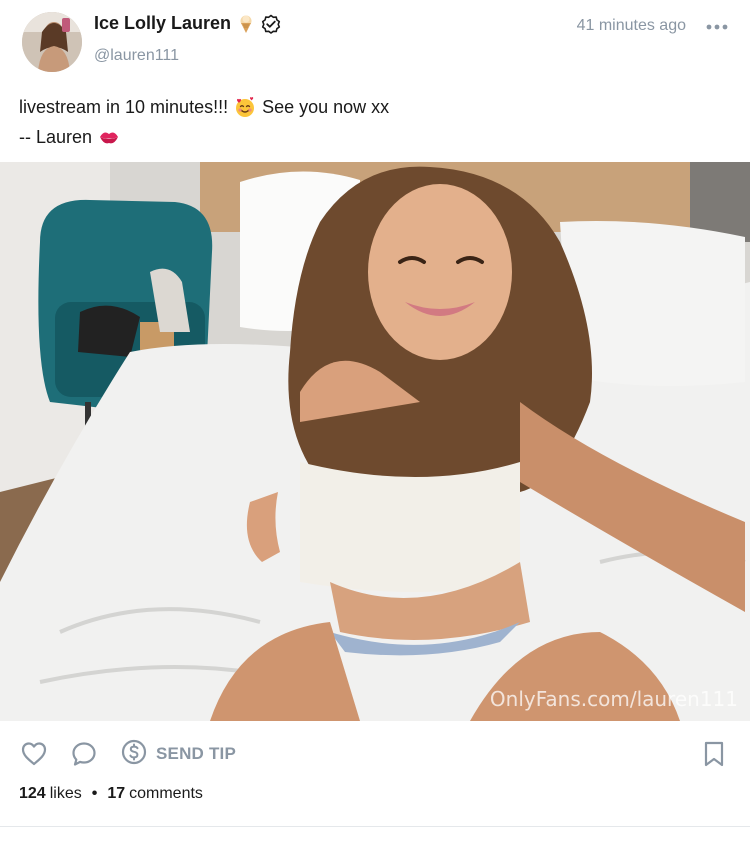 The width and height of the screenshot is (750, 845). What do you see at coordinates (66, 794) in the screenshot?
I see `likes-label: likes` at bounding box center [66, 794].